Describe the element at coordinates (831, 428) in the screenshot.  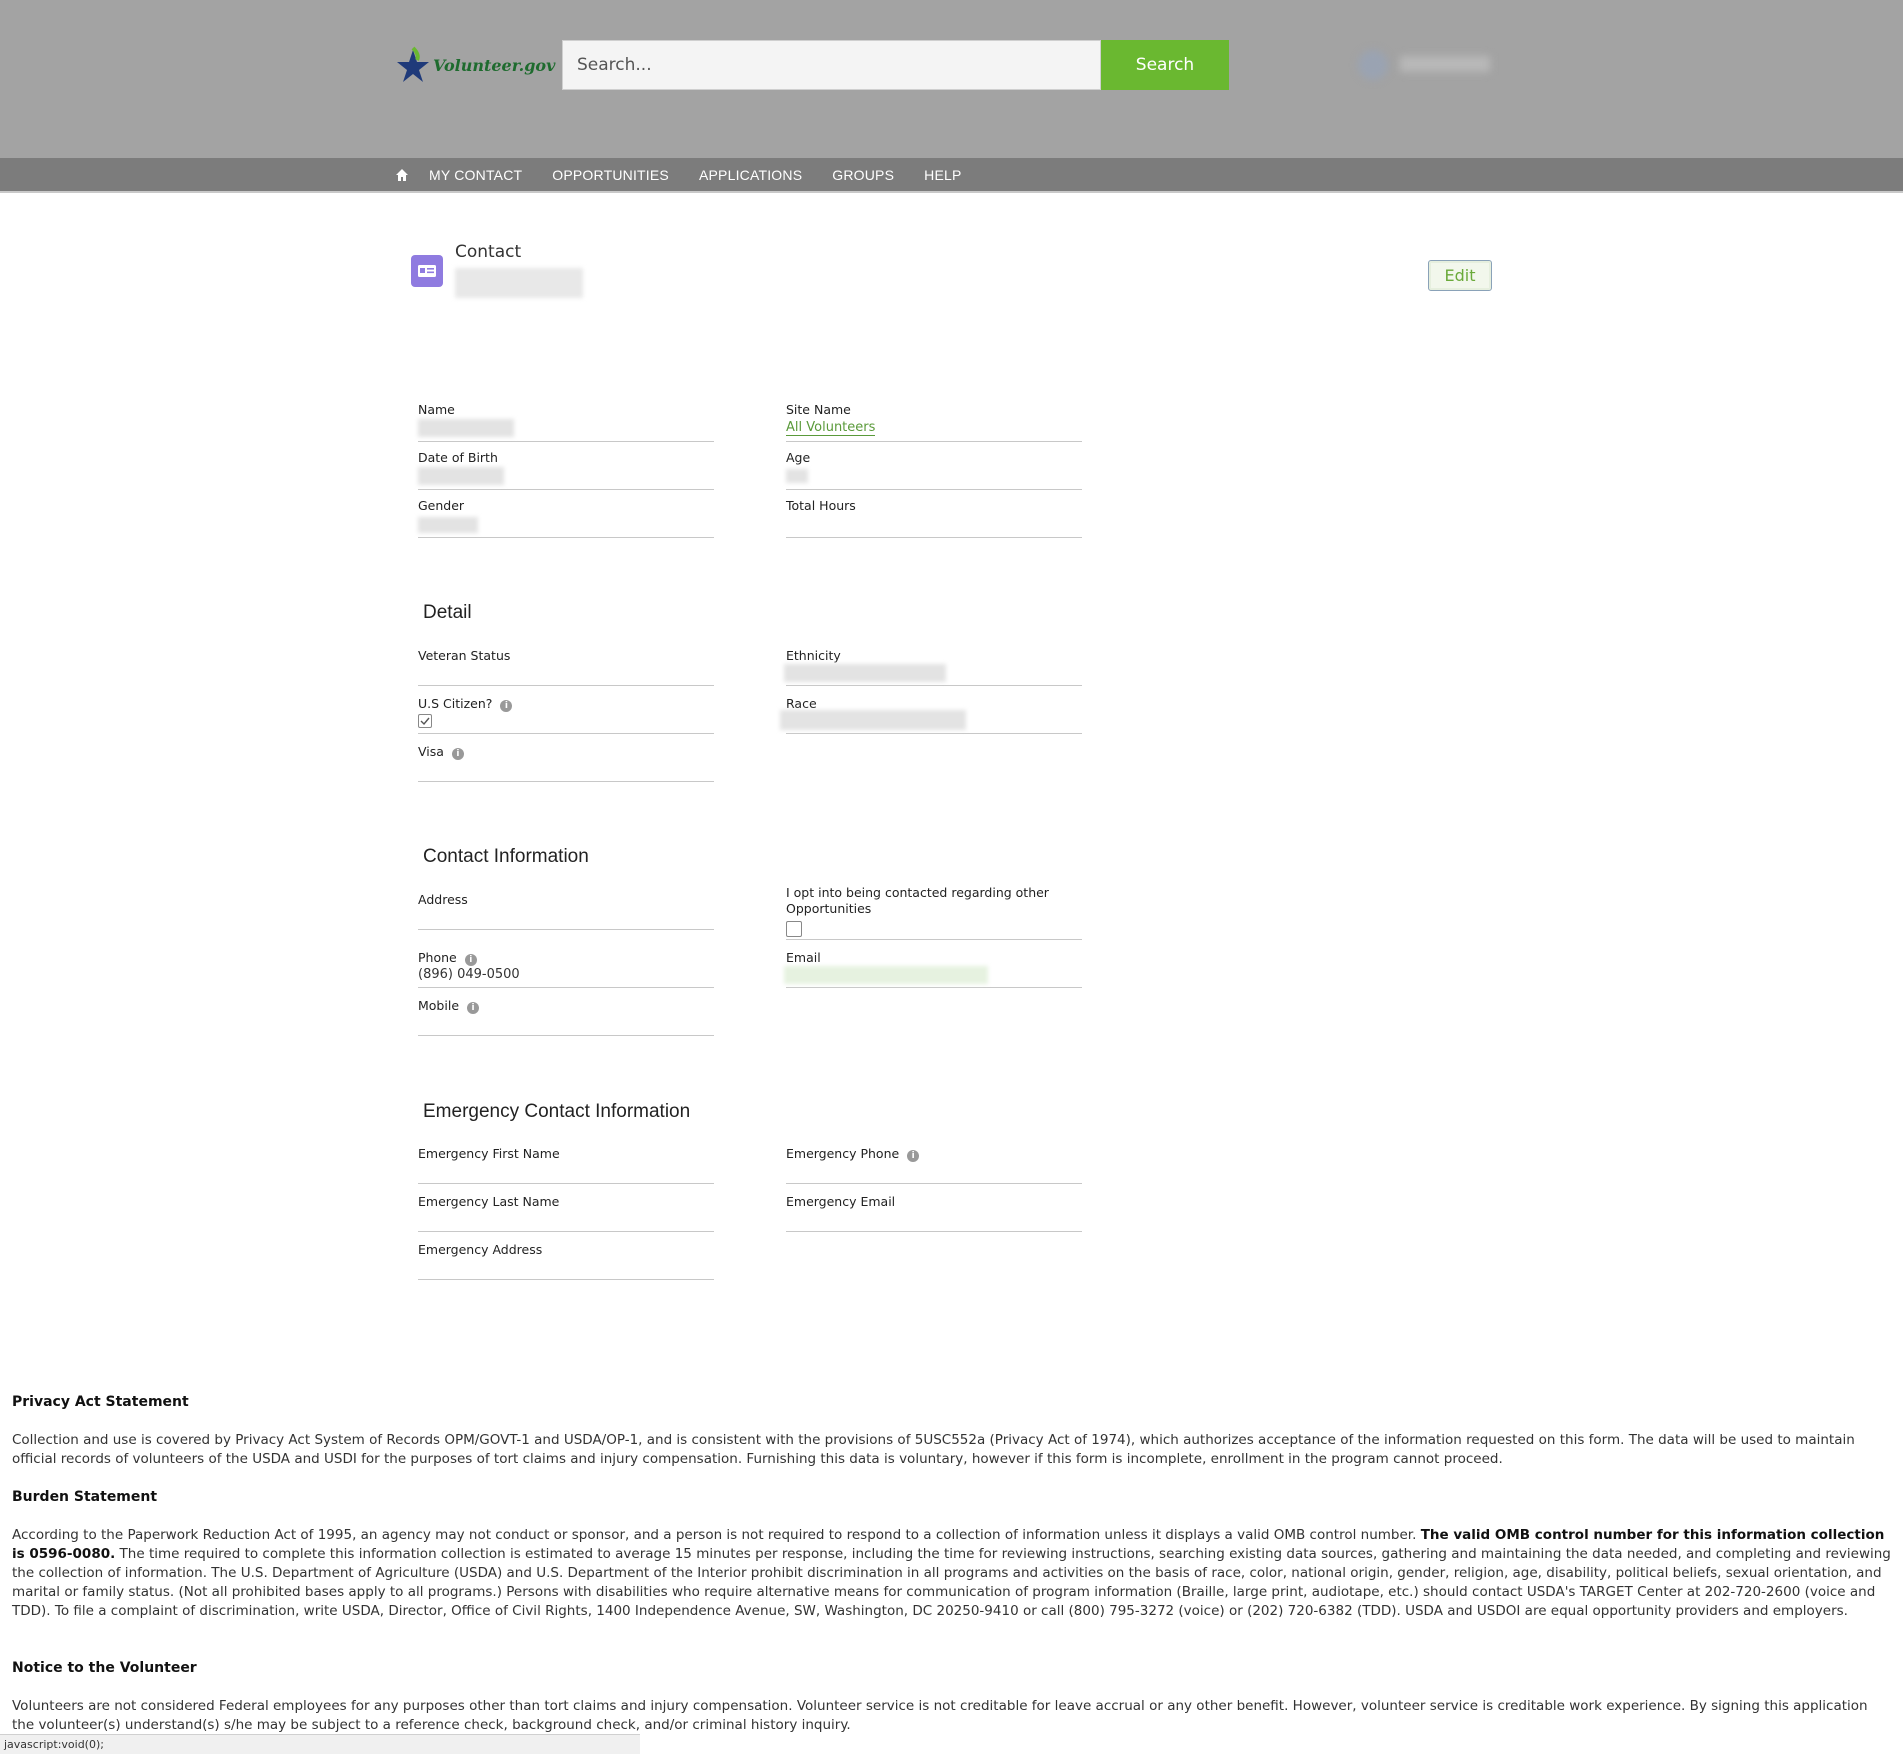
I see `site-name-link: All Volunteers` at that location.